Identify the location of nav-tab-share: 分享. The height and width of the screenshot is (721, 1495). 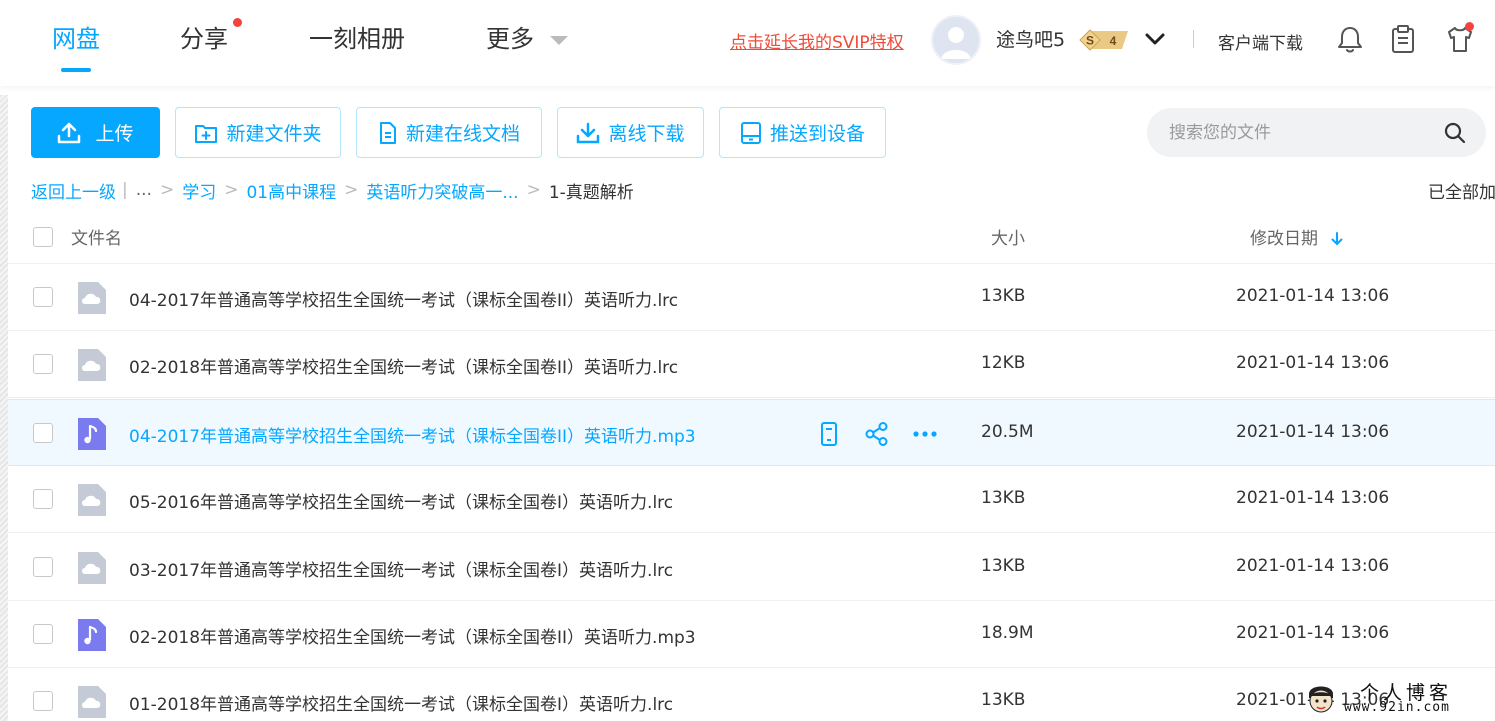
(204, 39).